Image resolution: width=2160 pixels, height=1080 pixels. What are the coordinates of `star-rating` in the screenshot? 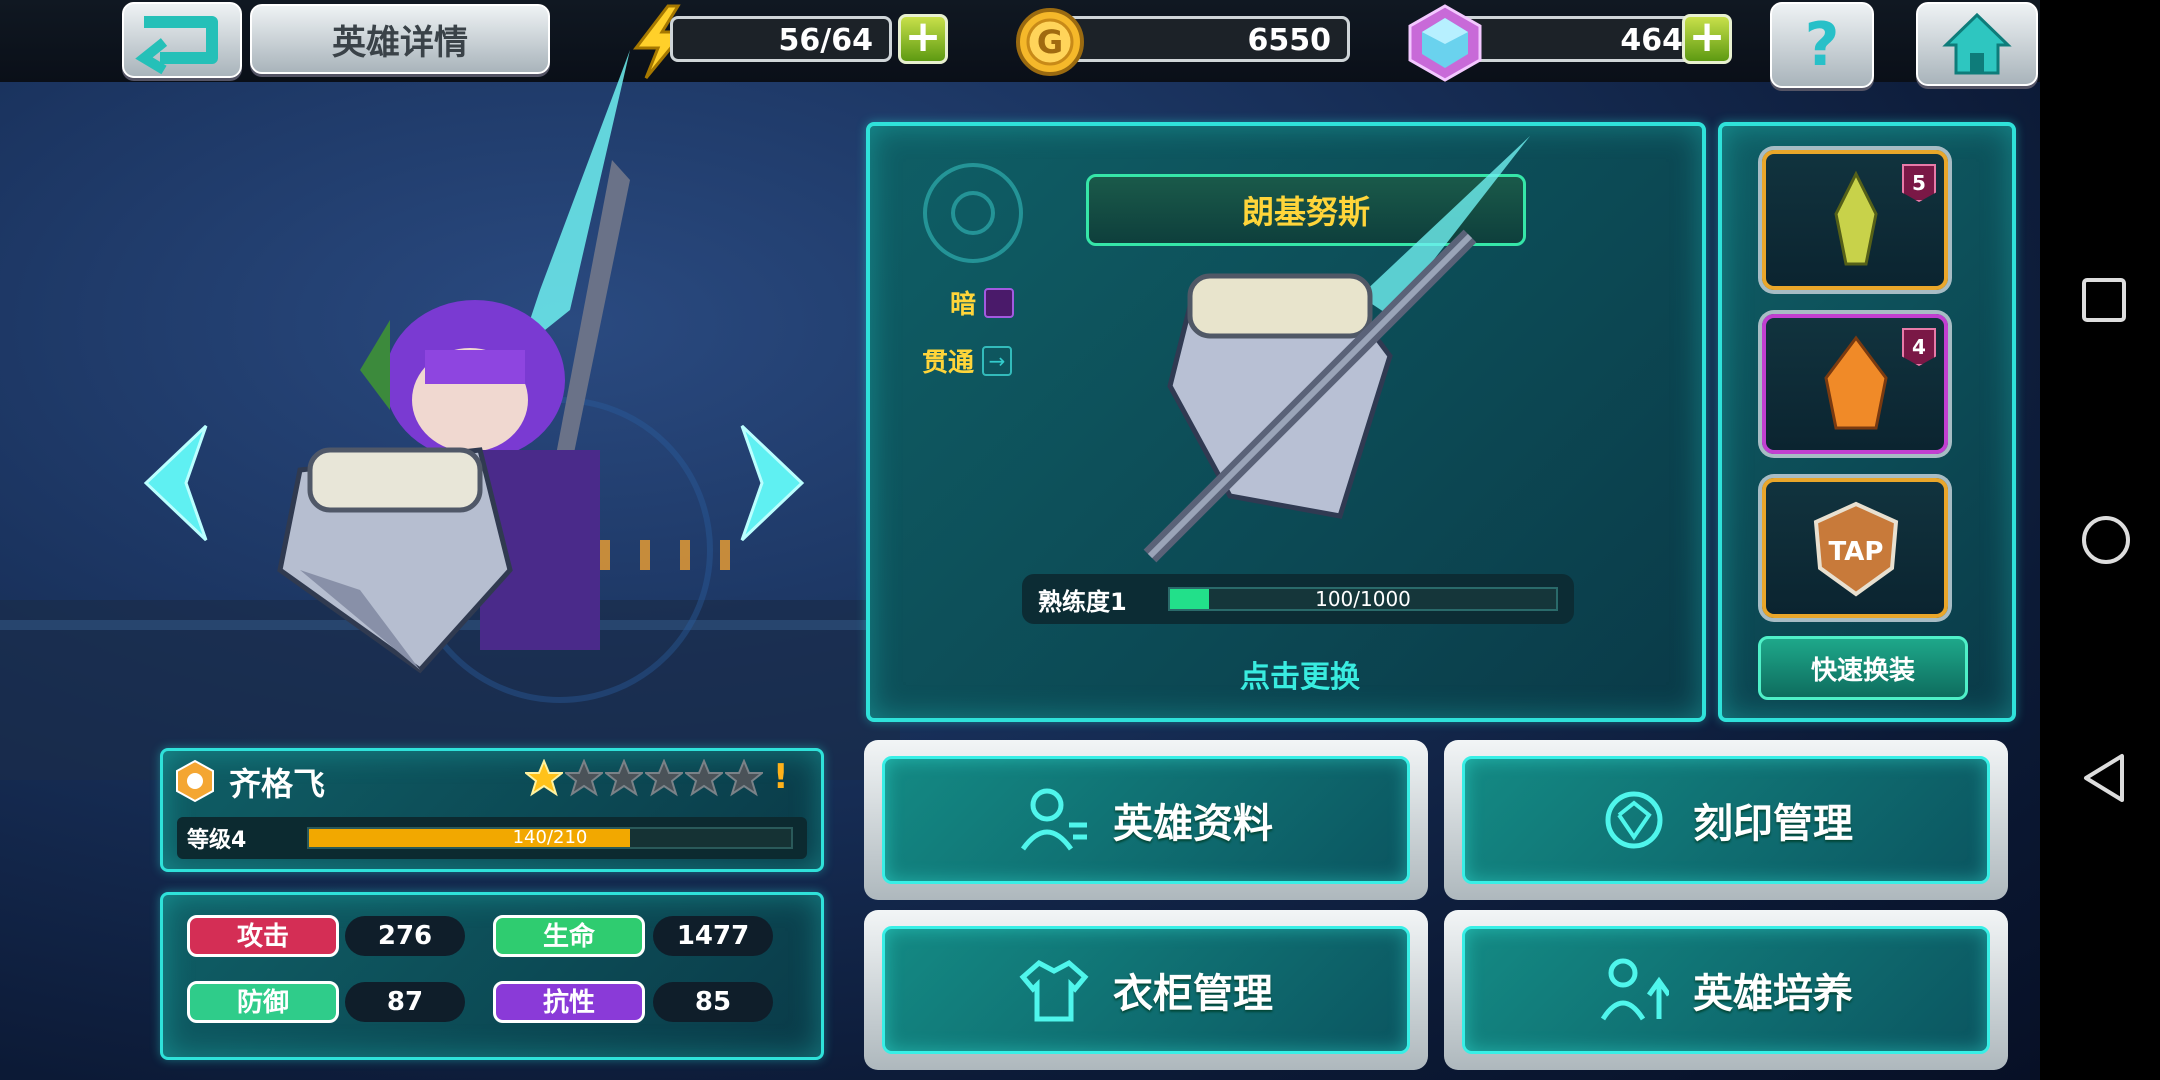 It's located at (644, 778).